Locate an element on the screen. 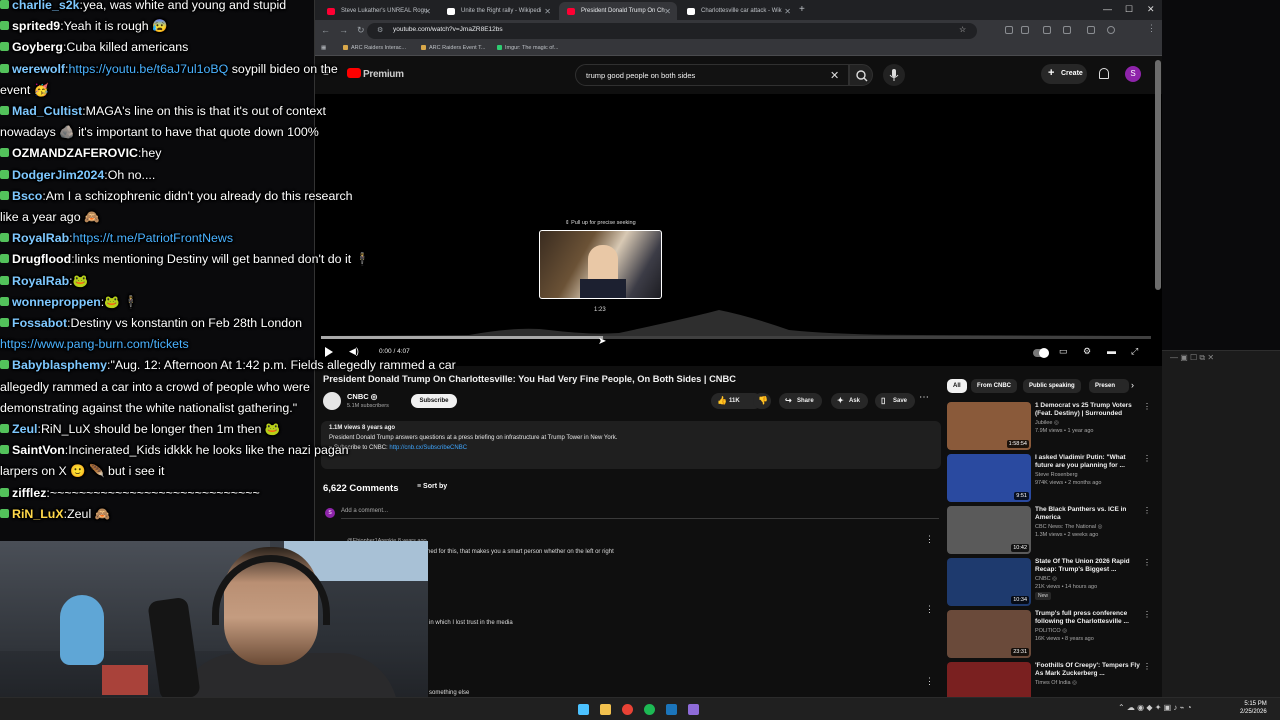 The width and height of the screenshot is (1280, 720). chat-username: DodgerJim2024 is located at coordinates (58, 175).